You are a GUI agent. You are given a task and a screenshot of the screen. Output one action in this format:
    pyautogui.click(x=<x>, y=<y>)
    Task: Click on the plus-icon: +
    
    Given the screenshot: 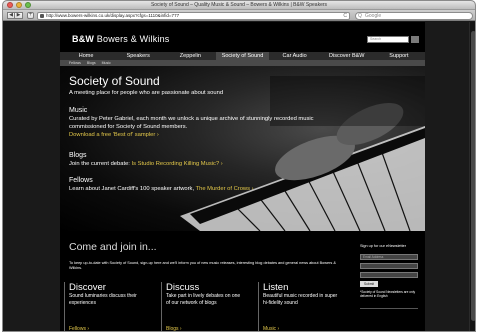 What is the action you would take?
    pyautogui.click(x=30, y=15)
    